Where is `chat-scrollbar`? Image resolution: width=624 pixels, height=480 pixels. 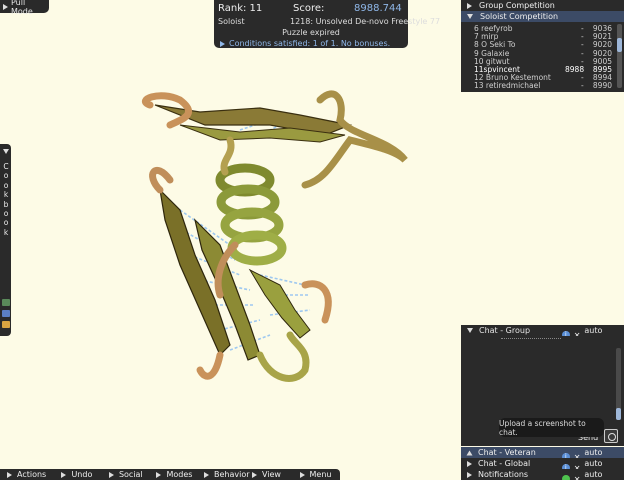 chat-scrollbar is located at coordinates (618, 384).